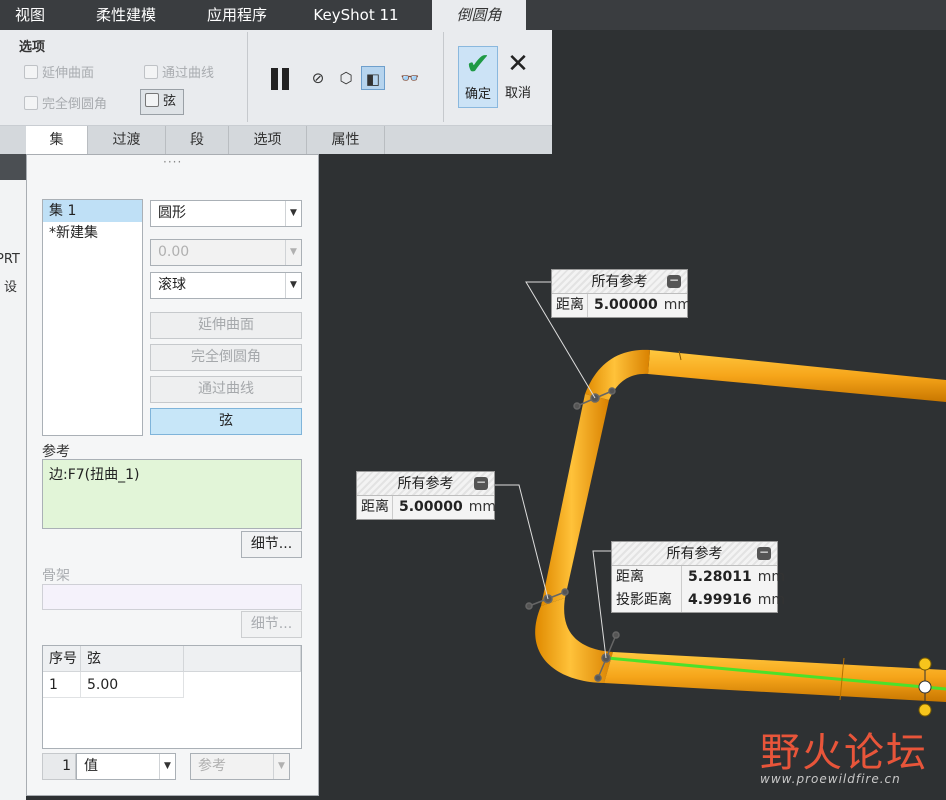 The width and height of the screenshot is (946, 800). What do you see at coordinates (132, 685) in the screenshot?
I see `table-row-value: 5.00` at bounding box center [132, 685].